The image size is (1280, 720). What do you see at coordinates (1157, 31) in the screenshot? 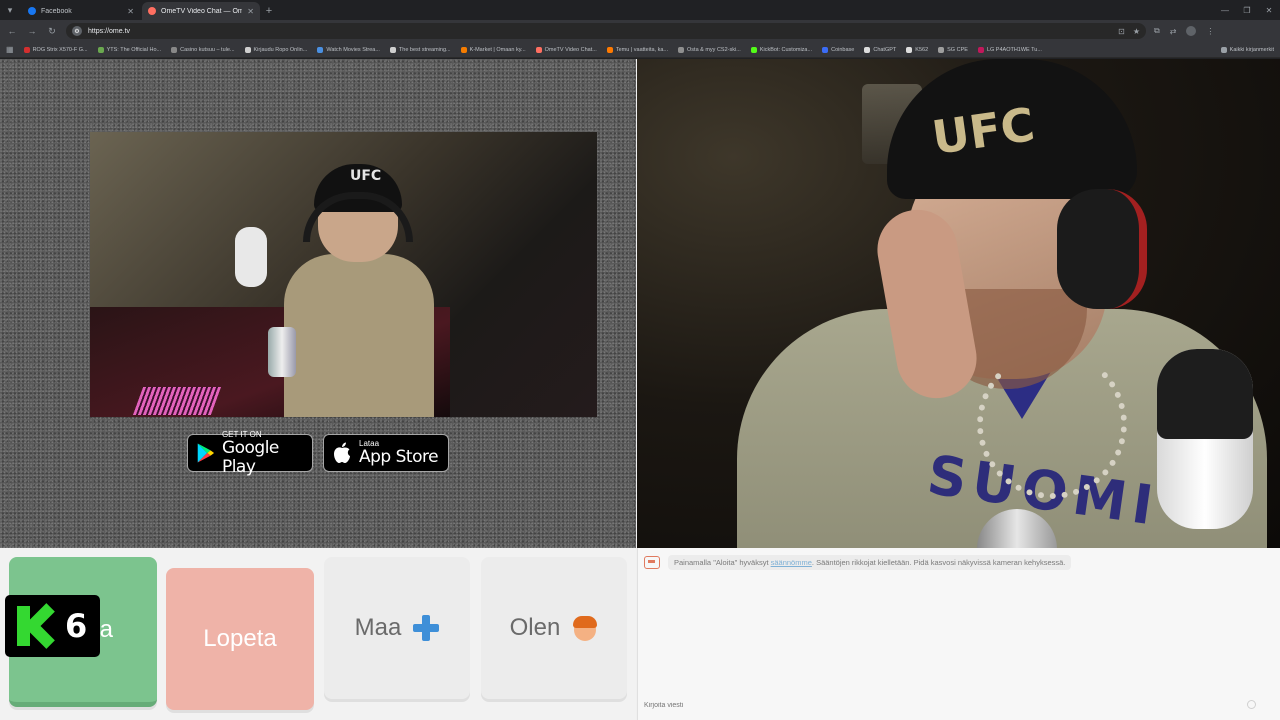
I see `extensions-icon: ⧉` at bounding box center [1157, 31].